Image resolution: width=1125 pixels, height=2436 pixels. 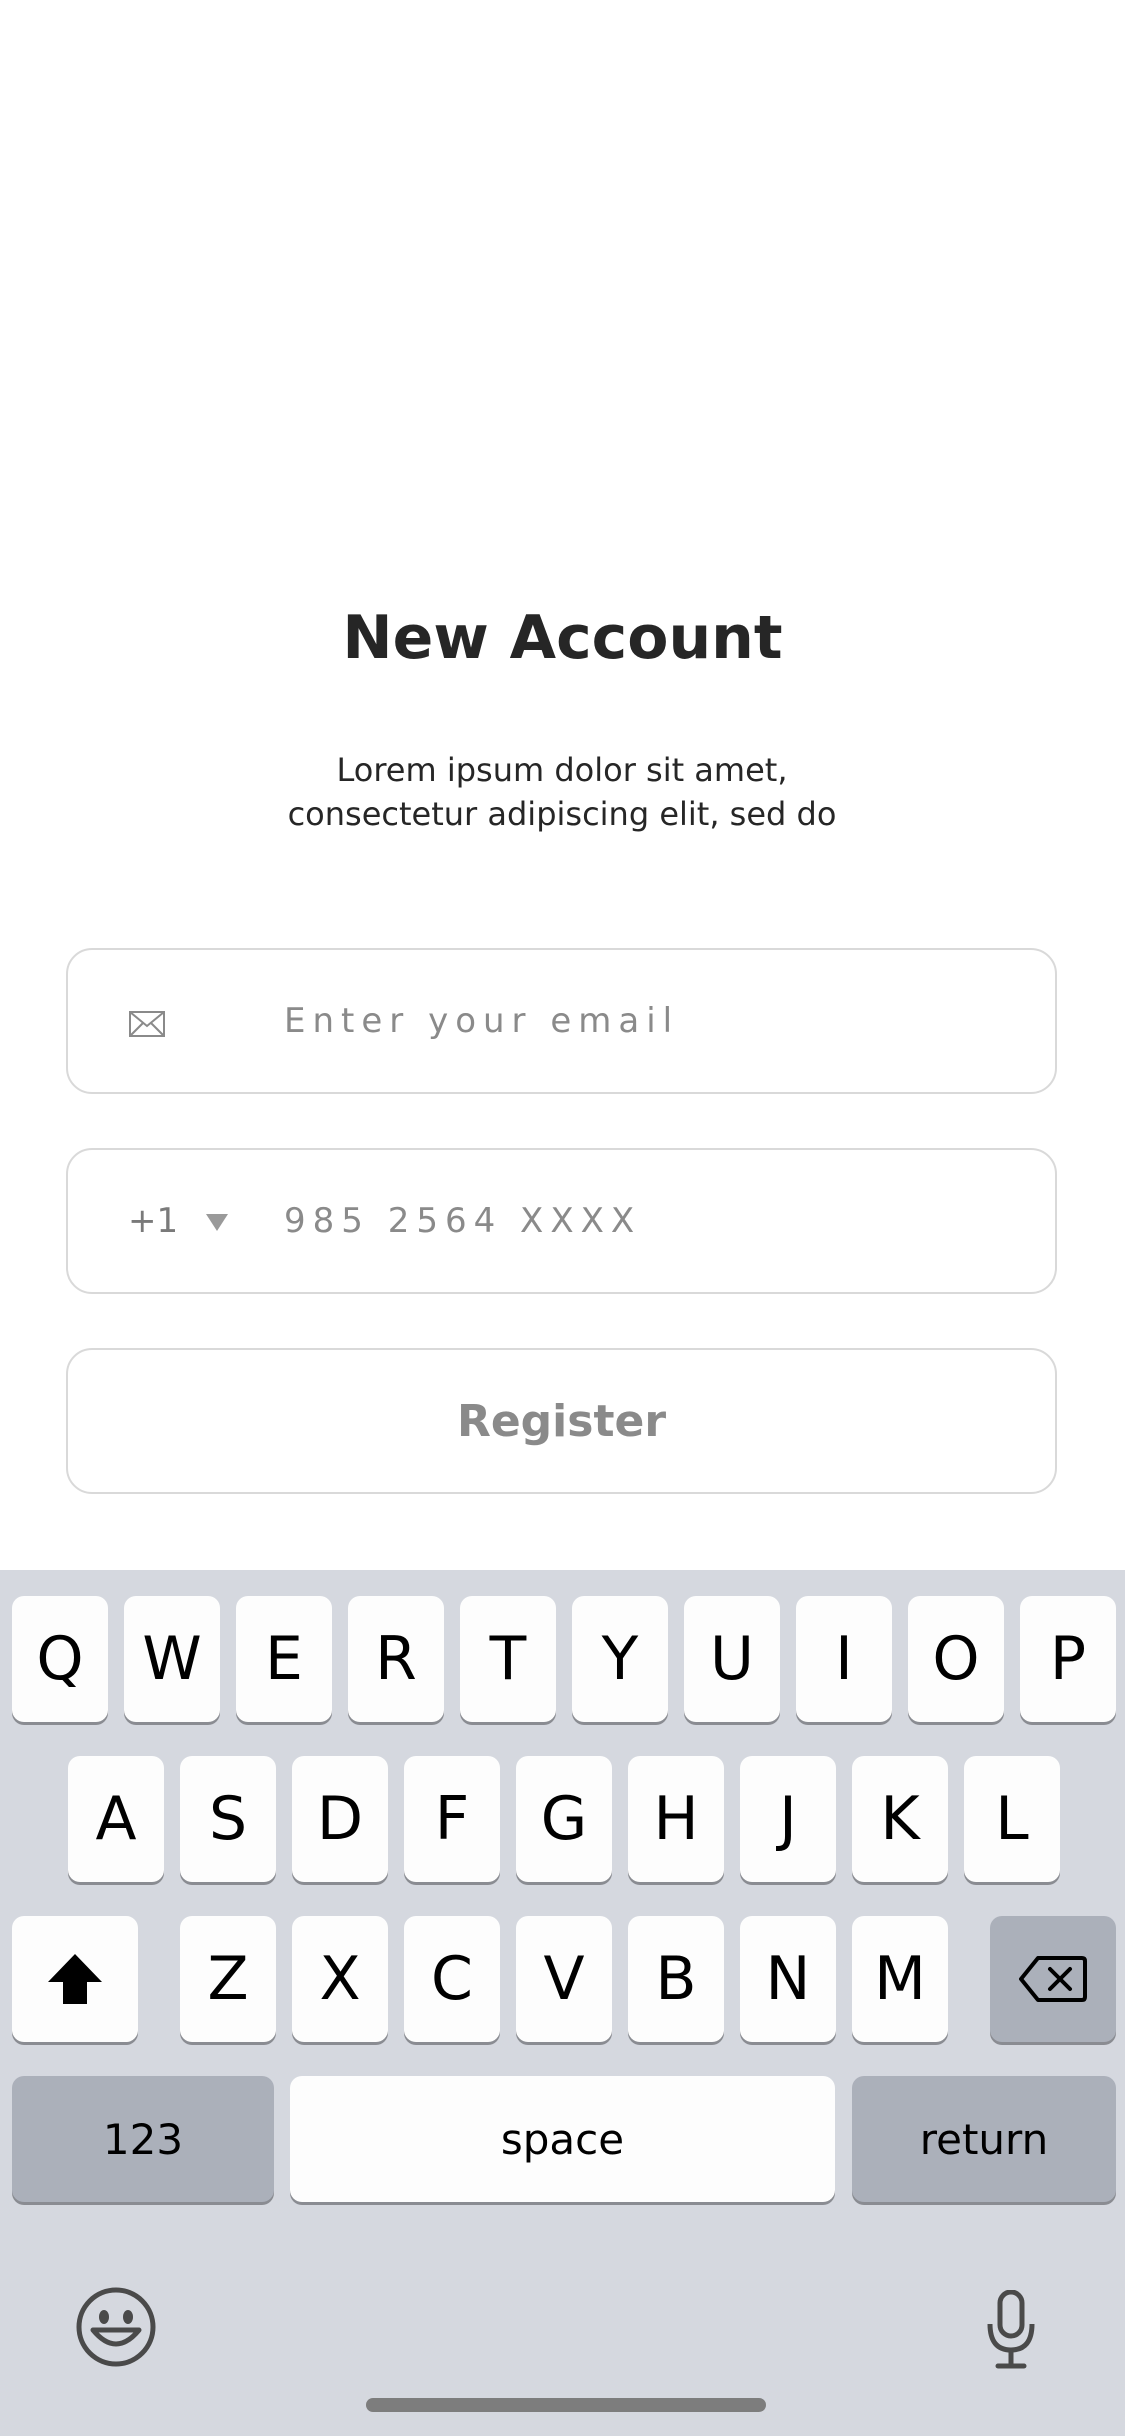 What do you see at coordinates (1012, 1819) in the screenshot?
I see `key-l: L` at bounding box center [1012, 1819].